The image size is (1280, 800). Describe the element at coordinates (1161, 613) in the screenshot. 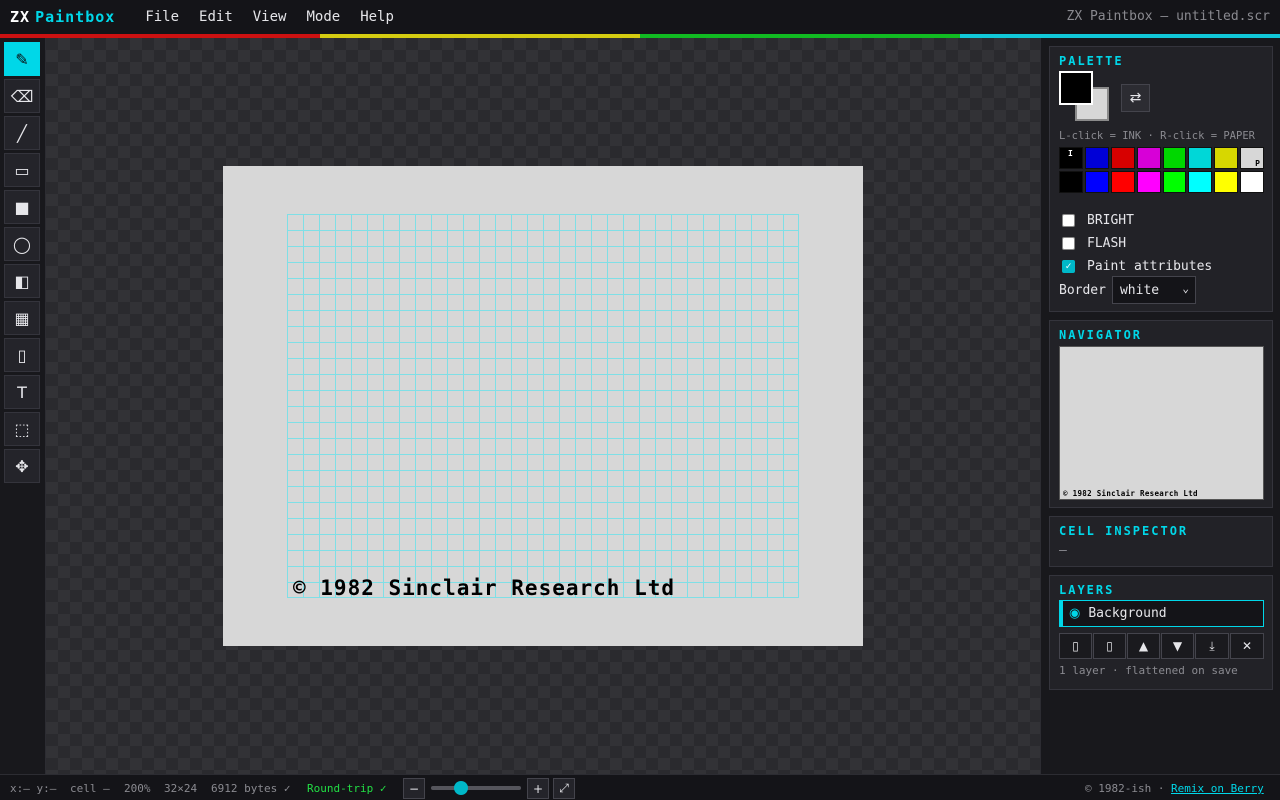

I see `layer-item: ◉ Background` at that location.